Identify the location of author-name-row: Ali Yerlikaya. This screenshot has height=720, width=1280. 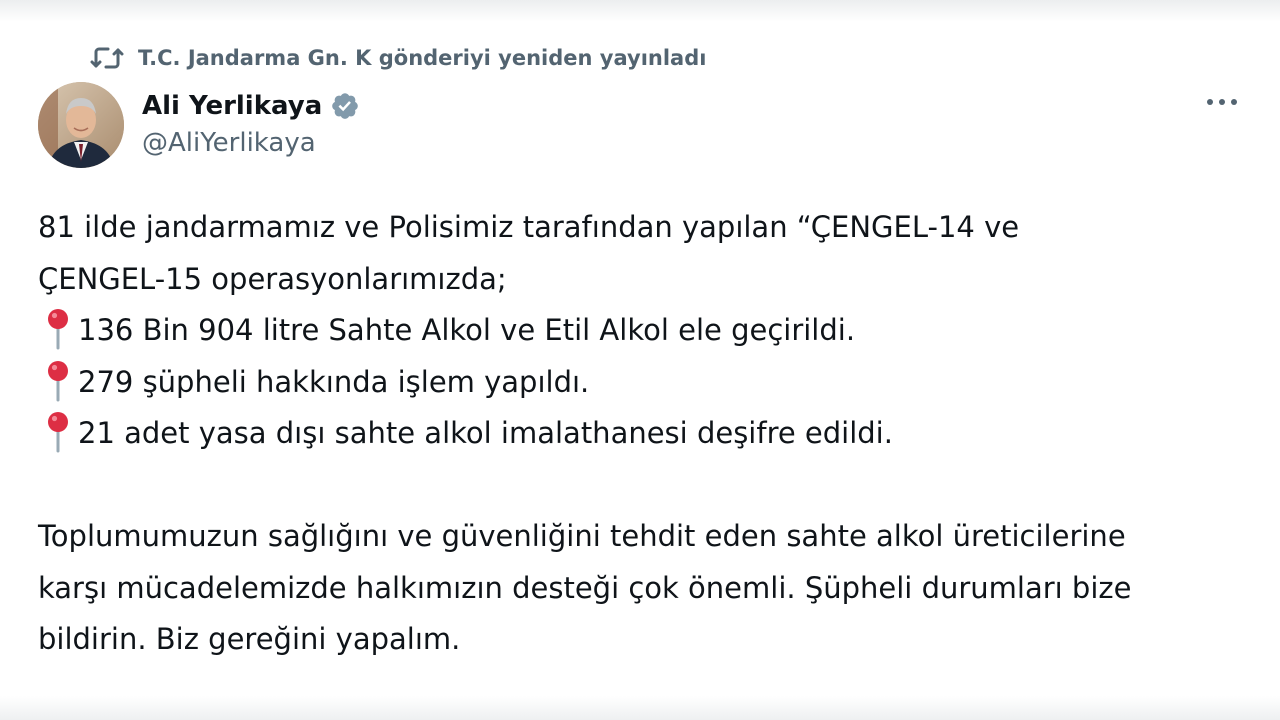
(251, 106).